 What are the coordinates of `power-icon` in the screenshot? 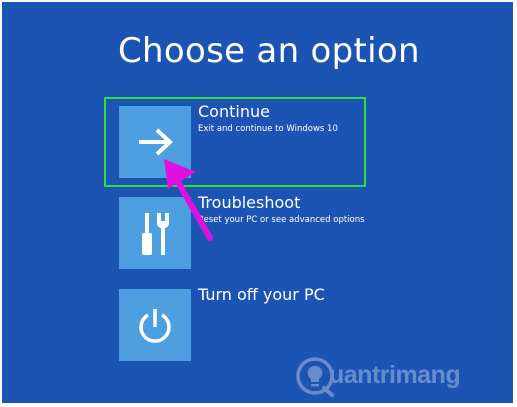 It's located at (155, 326).